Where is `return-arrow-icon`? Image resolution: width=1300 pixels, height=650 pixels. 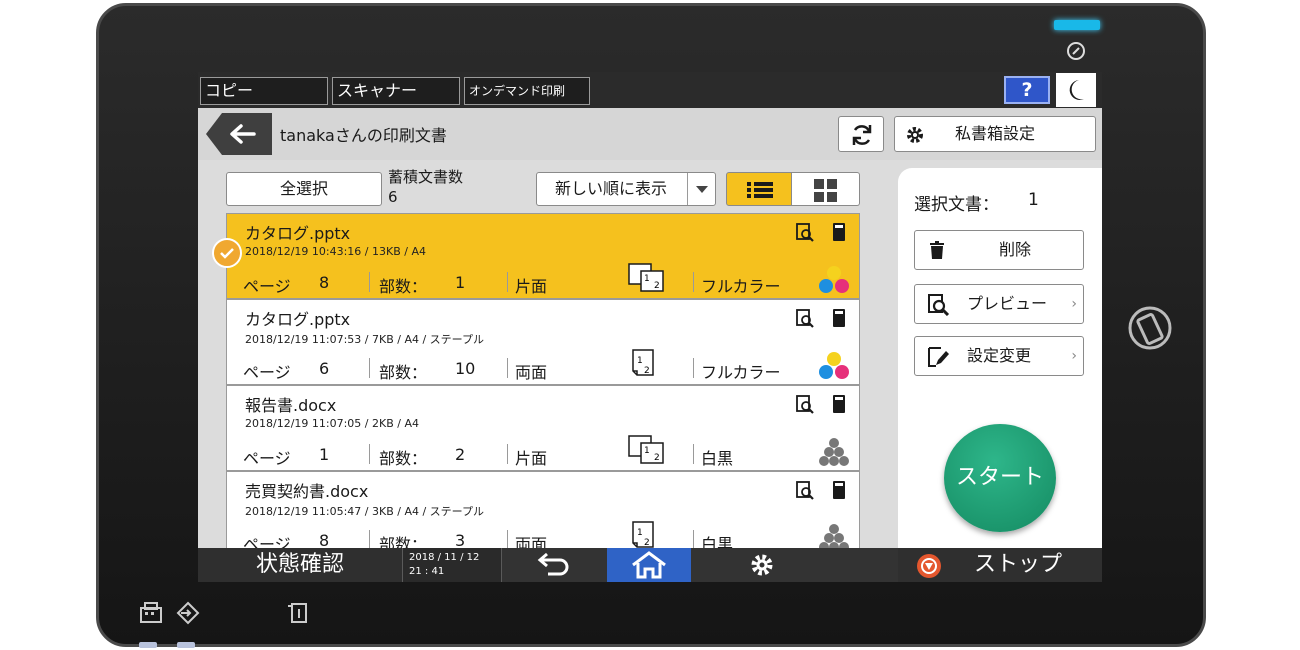
return-arrow-icon is located at coordinates (553, 564).